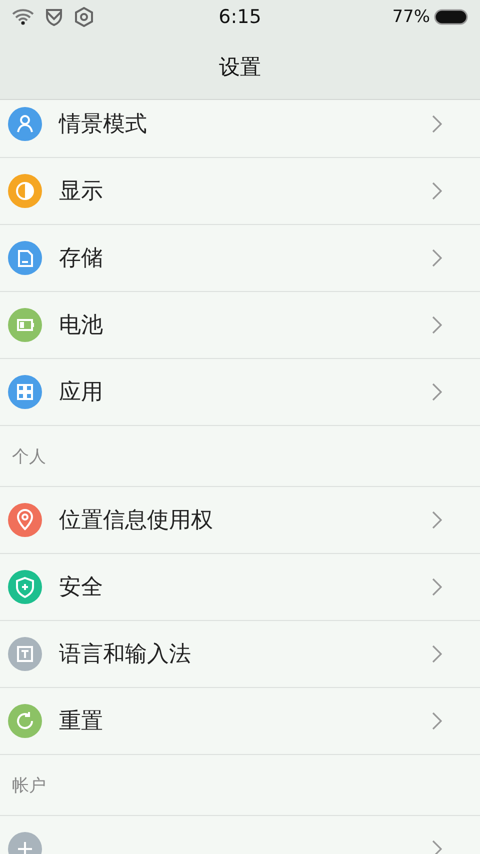 This screenshot has height=854, width=480. What do you see at coordinates (81, 722) in the screenshot?
I see `item-label: 重置` at bounding box center [81, 722].